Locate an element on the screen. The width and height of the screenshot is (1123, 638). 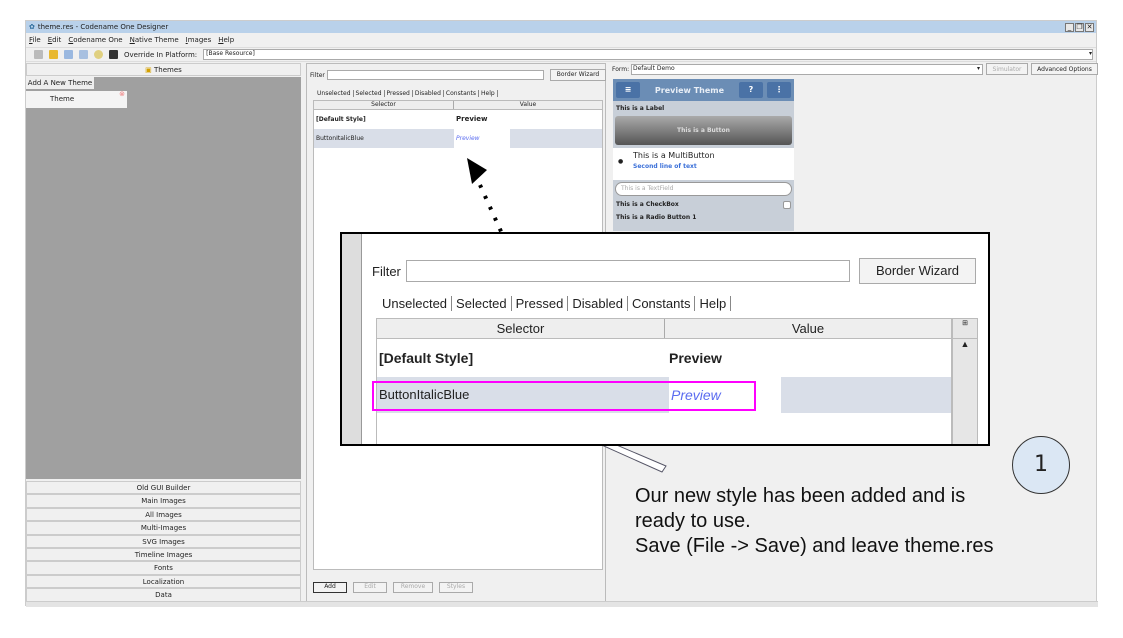
scrollbar: ⊞ ▲ is located at coordinates (965, 381).